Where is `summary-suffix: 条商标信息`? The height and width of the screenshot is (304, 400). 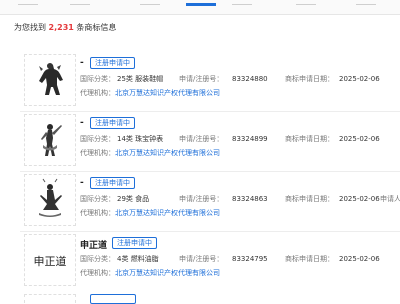 summary-suffix: 条商标信息 is located at coordinates (96, 27).